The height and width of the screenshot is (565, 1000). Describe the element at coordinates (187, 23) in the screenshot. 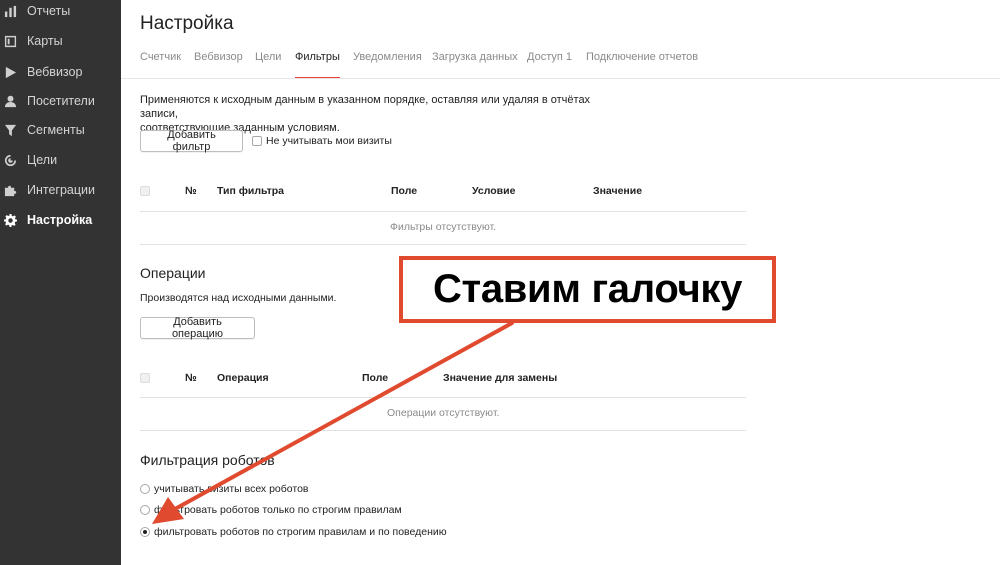

I see `page-title: Настройка` at that location.